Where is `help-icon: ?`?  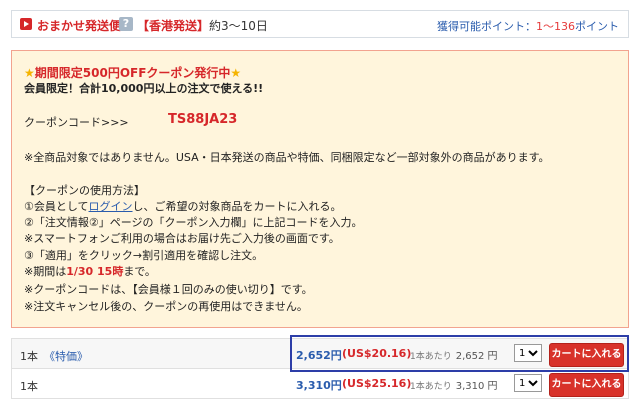
help-icon: ? is located at coordinates (126, 24).